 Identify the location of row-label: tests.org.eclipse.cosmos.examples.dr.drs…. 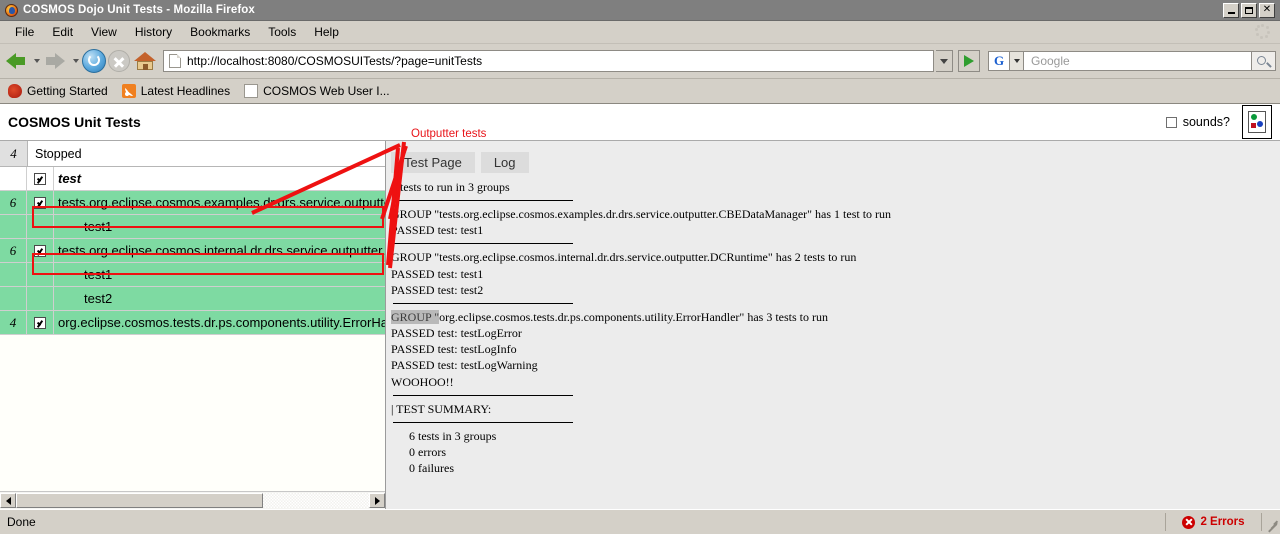
(221, 202).